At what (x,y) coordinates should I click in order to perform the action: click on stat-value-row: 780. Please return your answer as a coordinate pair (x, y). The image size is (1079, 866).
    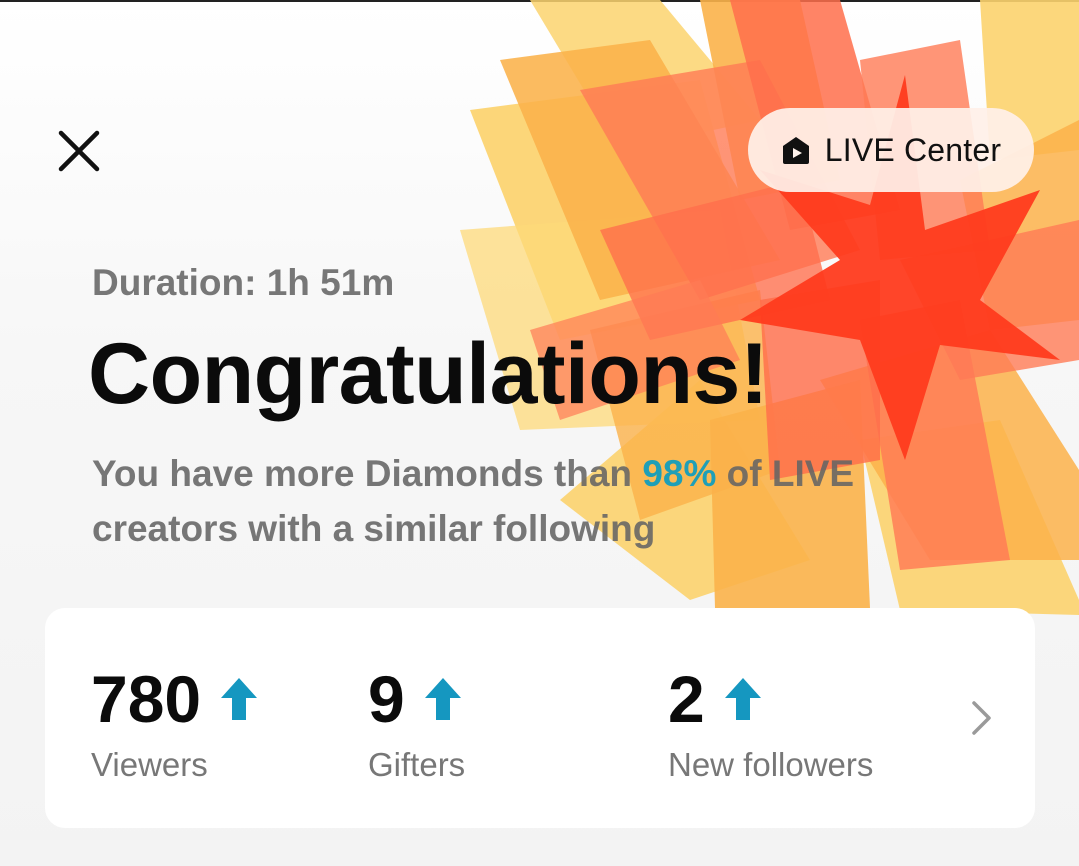
    Looking at the image, I should click on (175, 699).